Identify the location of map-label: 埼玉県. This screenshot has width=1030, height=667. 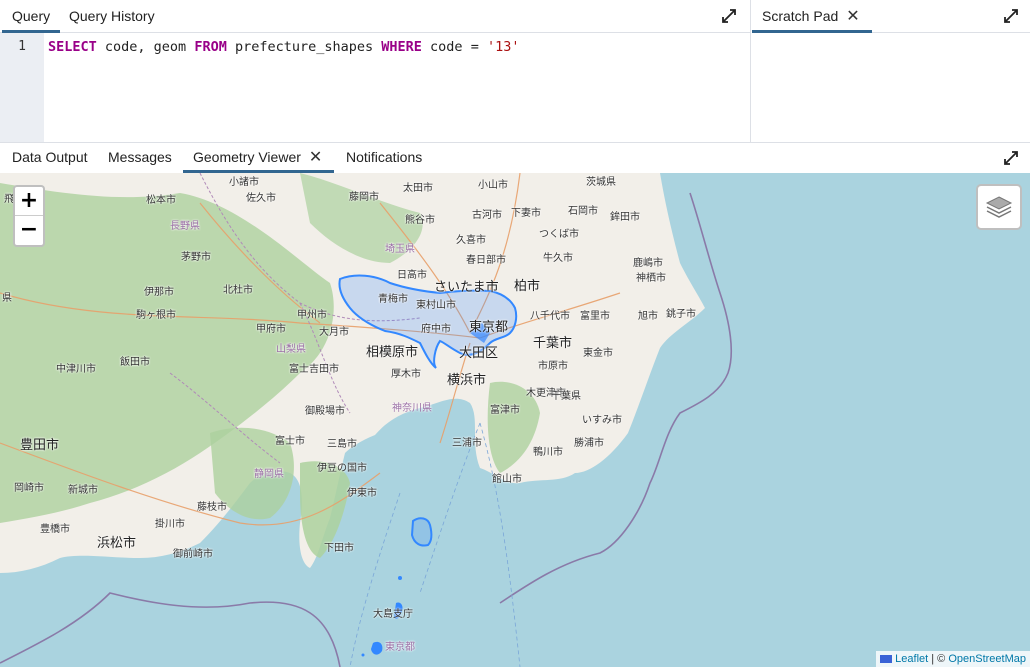
(400, 249).